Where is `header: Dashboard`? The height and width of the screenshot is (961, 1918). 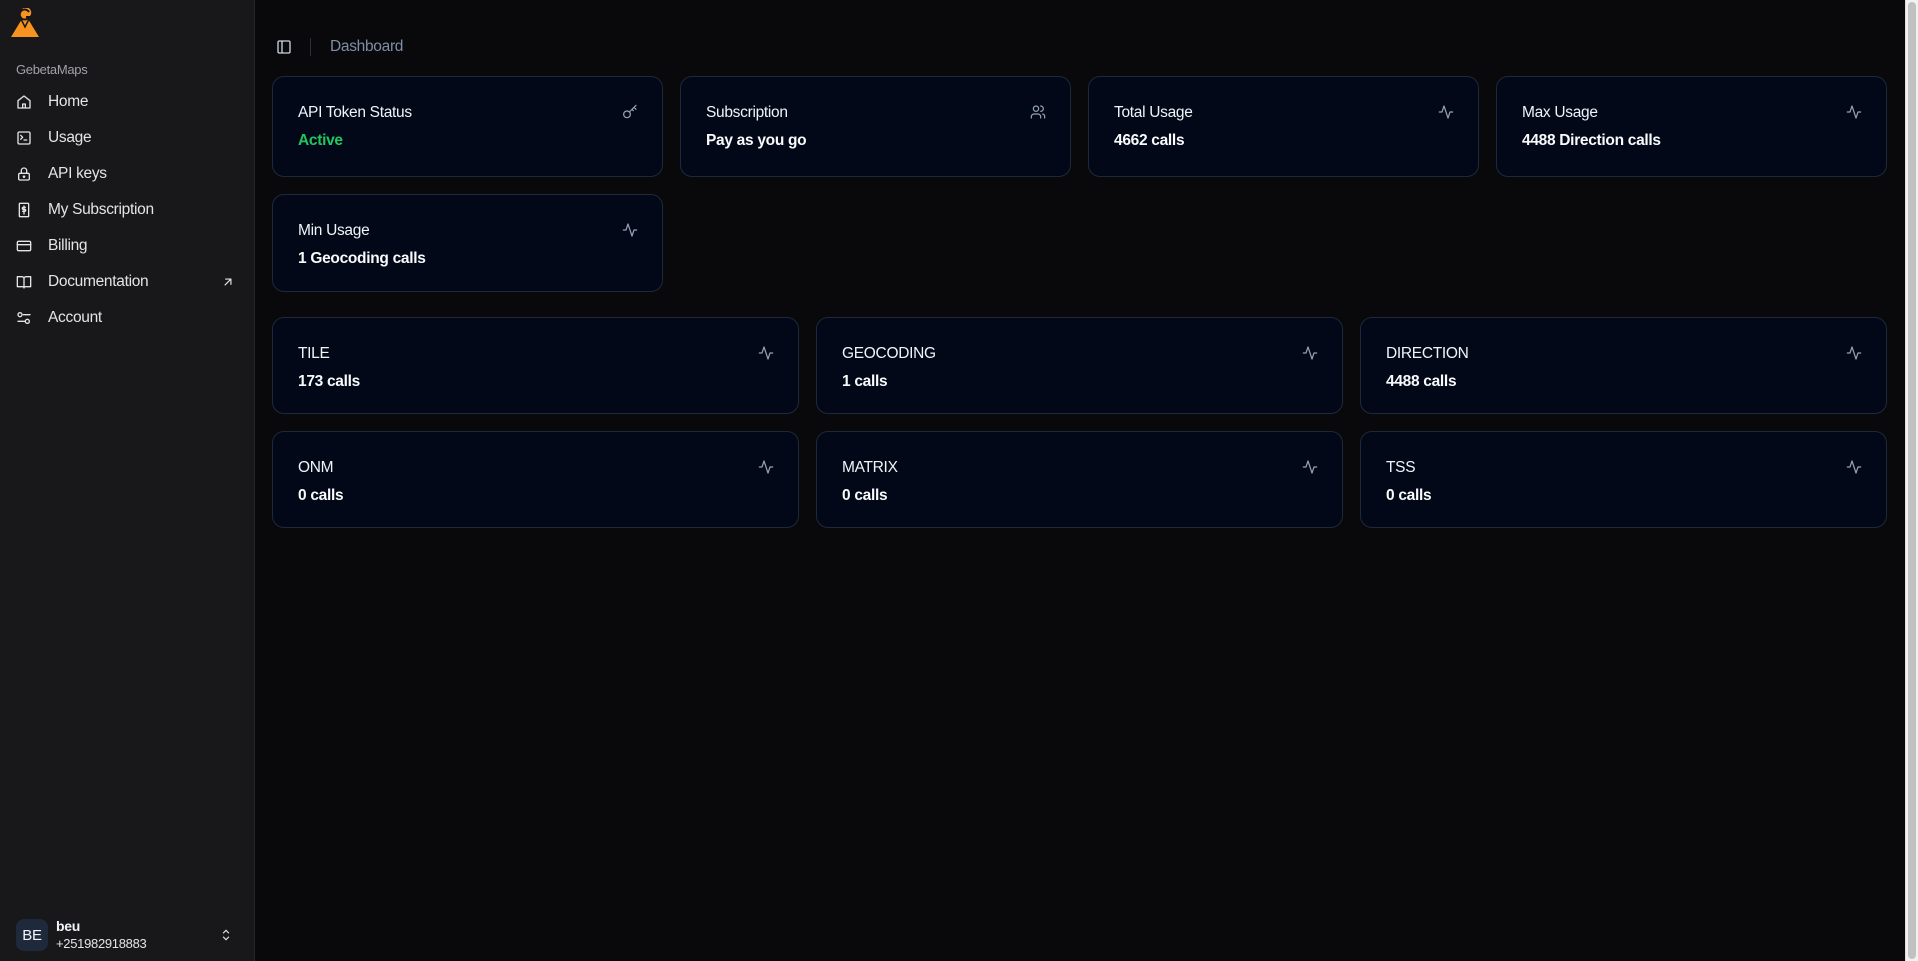 header: Dashboard is located at coordinates (337, 47).